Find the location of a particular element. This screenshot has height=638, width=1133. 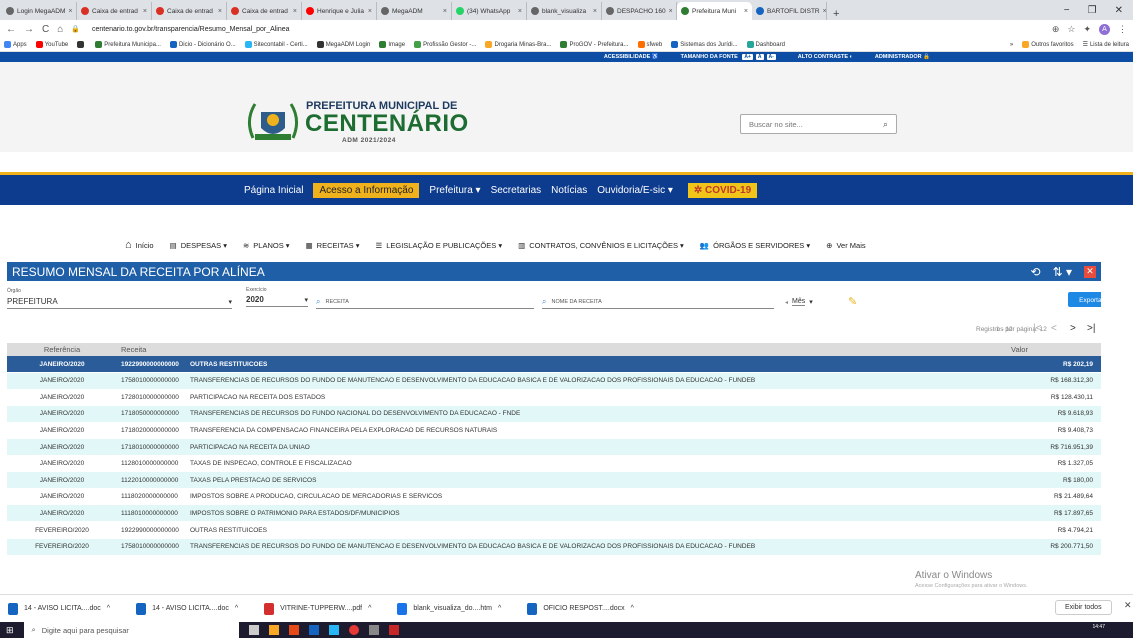

bookmark-item: Image is located at coordinates (392, 44).